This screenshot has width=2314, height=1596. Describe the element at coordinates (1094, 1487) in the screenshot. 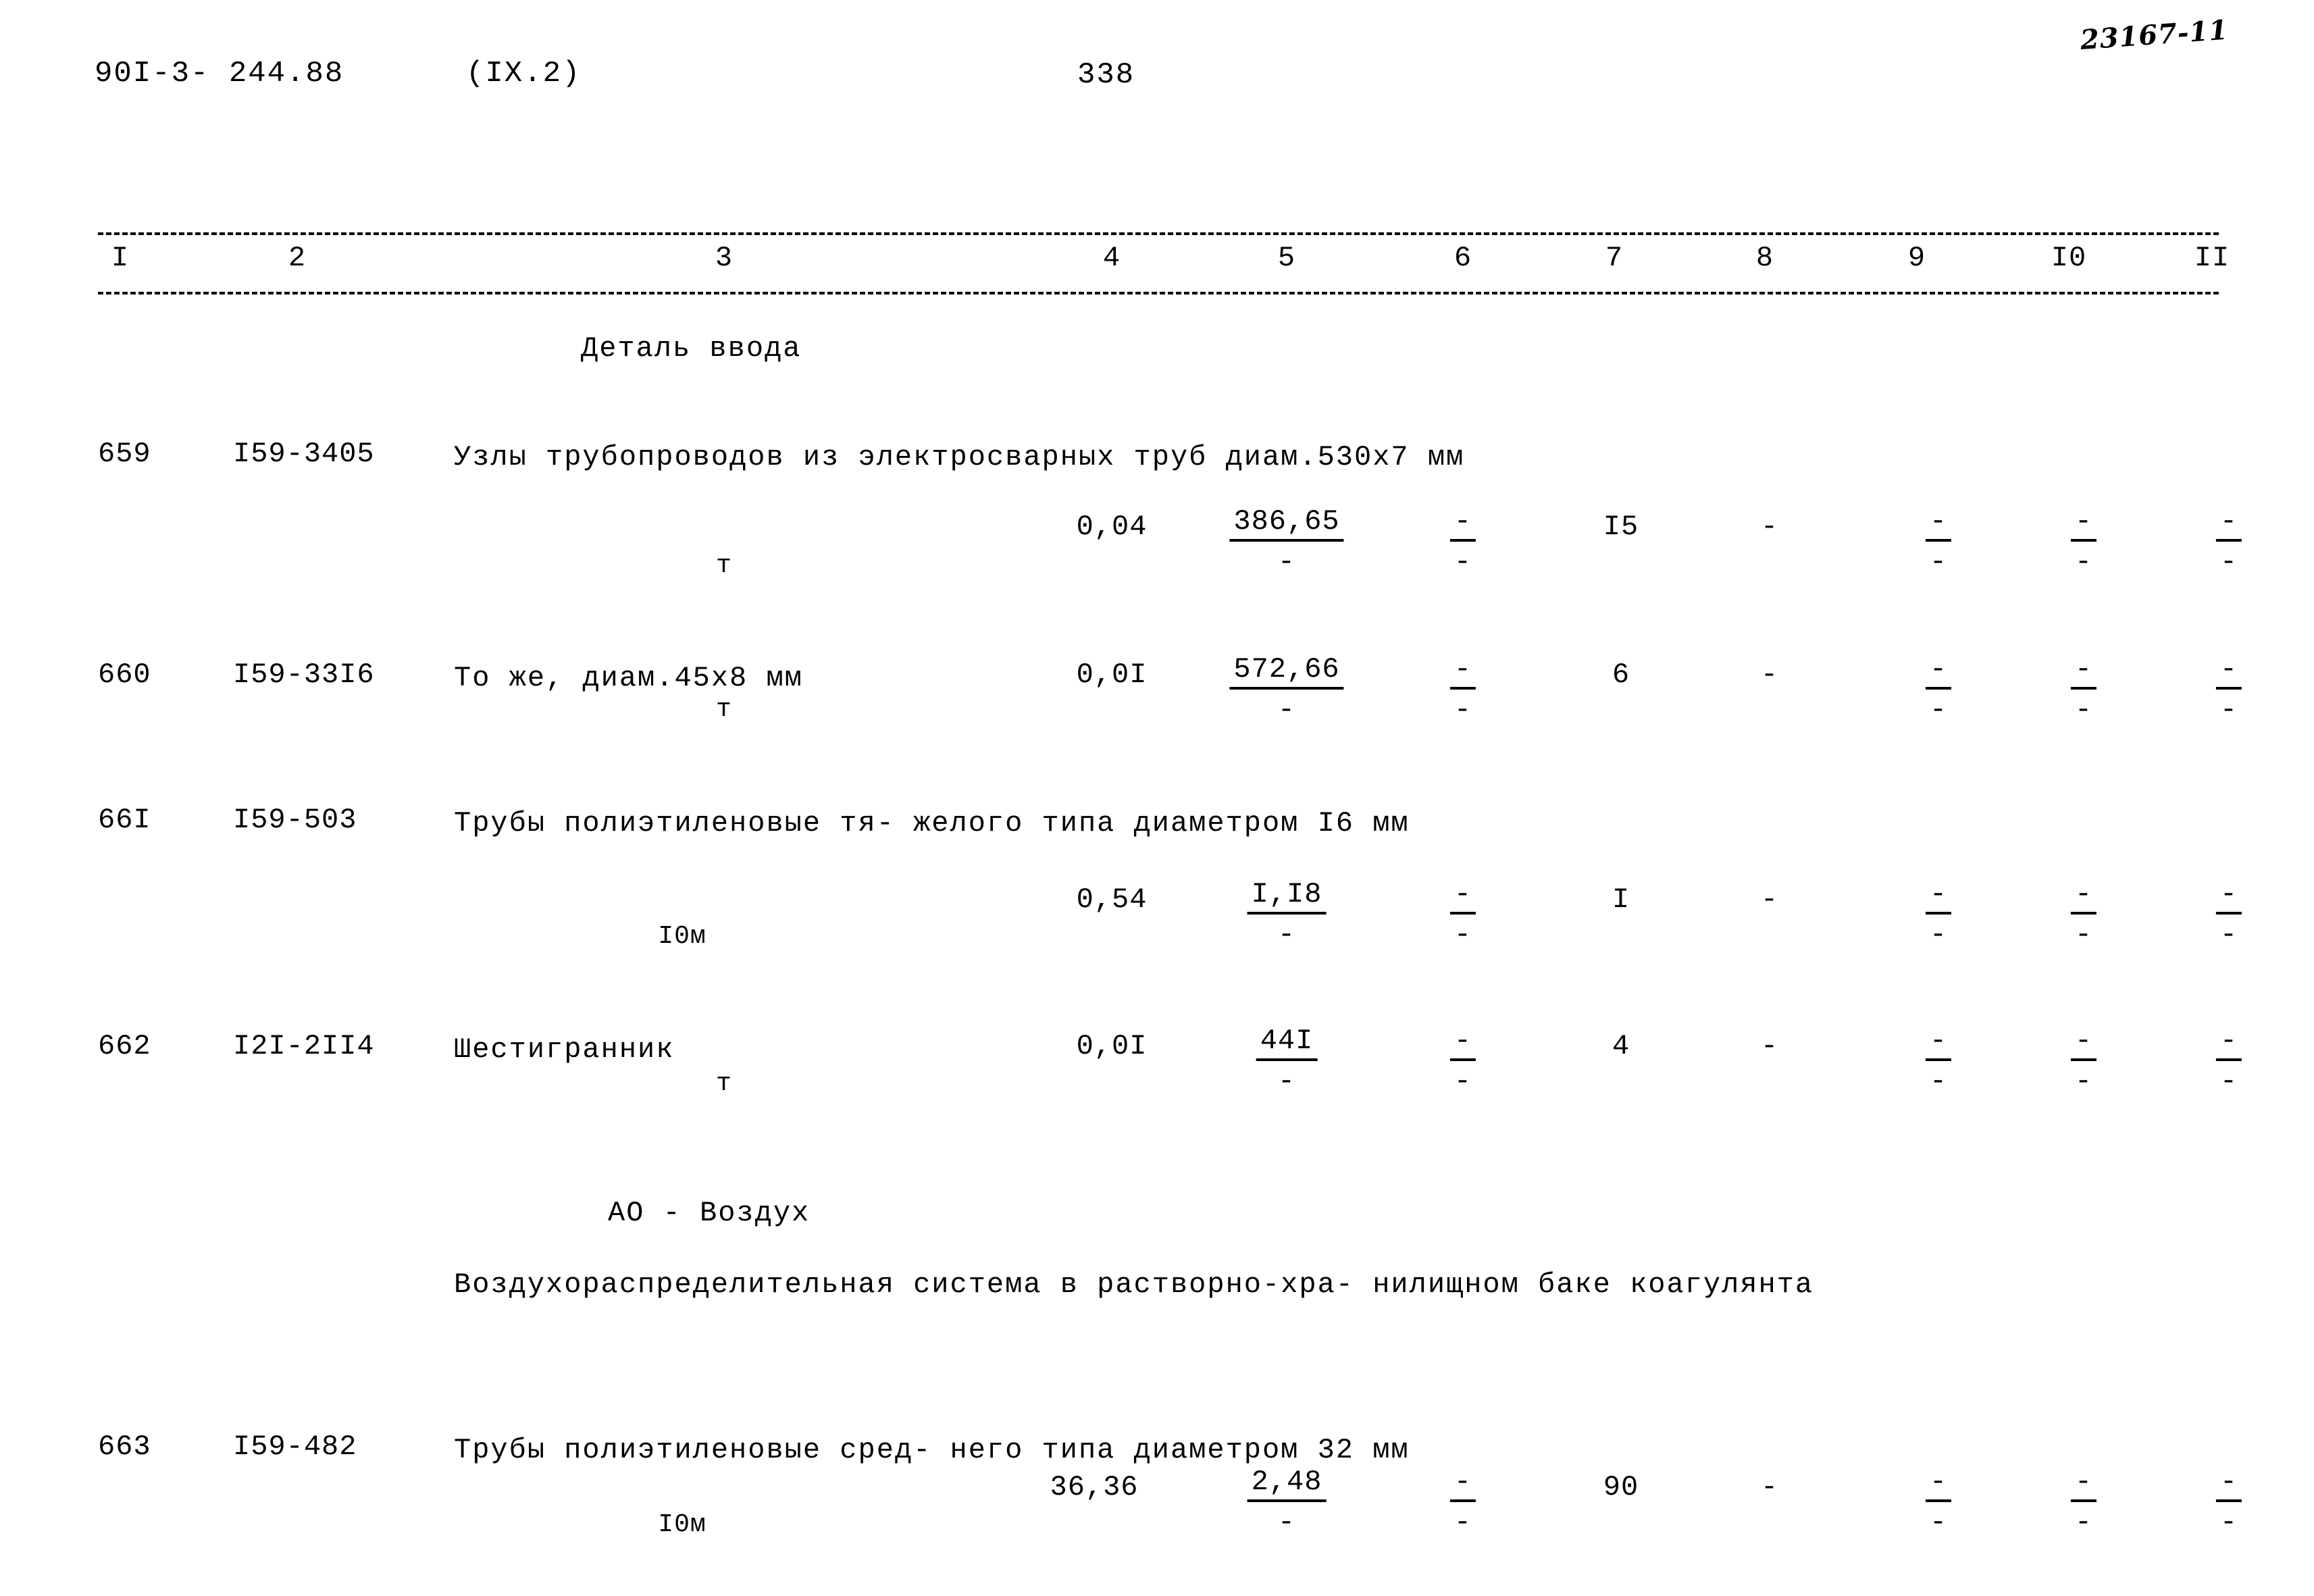

I see `cell-col4: 36,36` at that location.